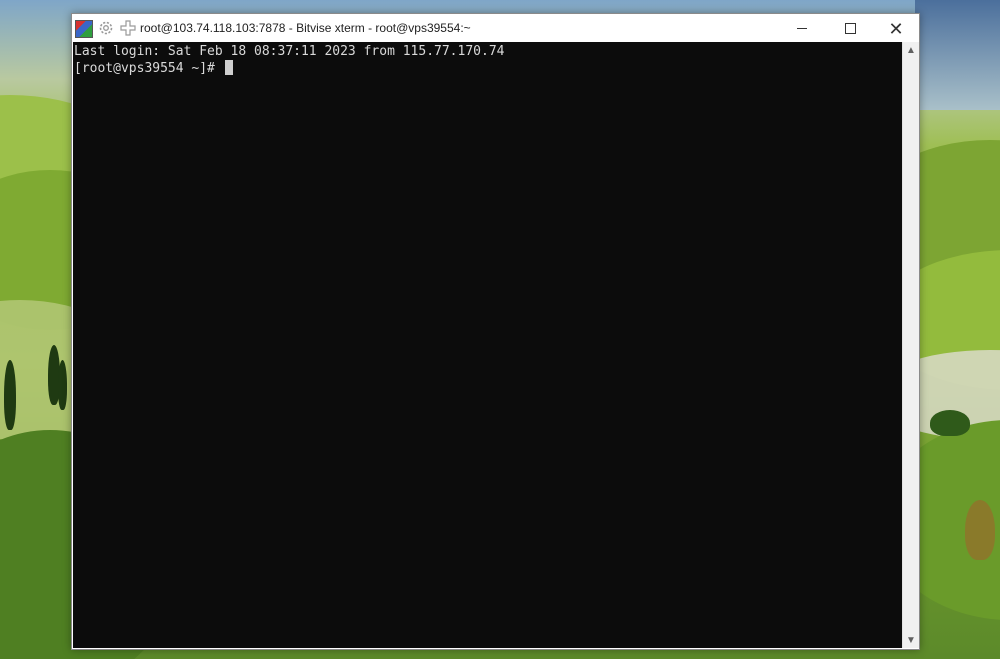 Image resolution: width=1000 pixels, height=659 pixels. Describe the element at coordinates (148, 68) in the screenshot. I see `terminal-prompt: [root@vps39554 ~]#` at that location.